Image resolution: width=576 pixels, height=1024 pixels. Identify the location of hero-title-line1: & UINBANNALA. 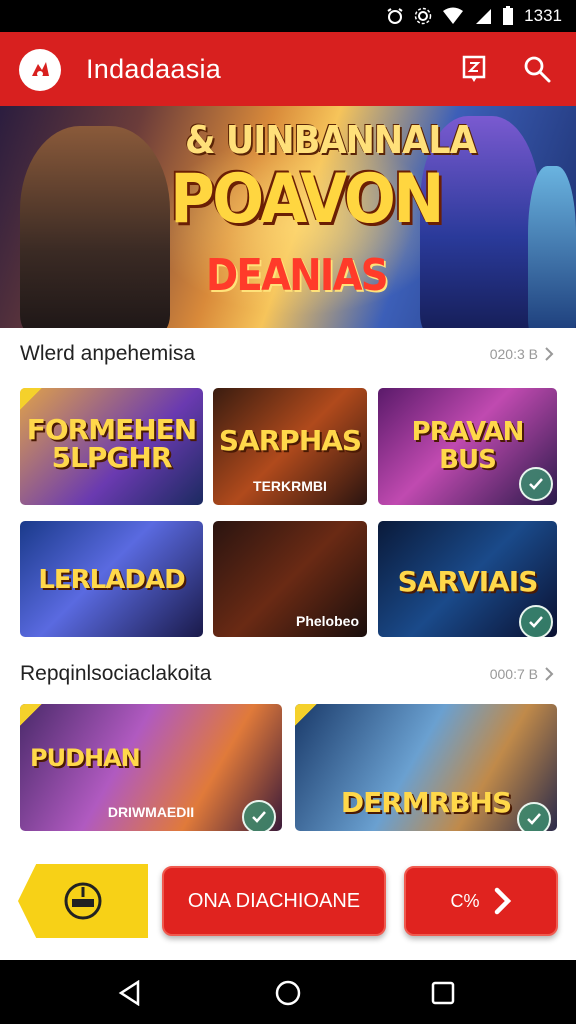
(331, 140).